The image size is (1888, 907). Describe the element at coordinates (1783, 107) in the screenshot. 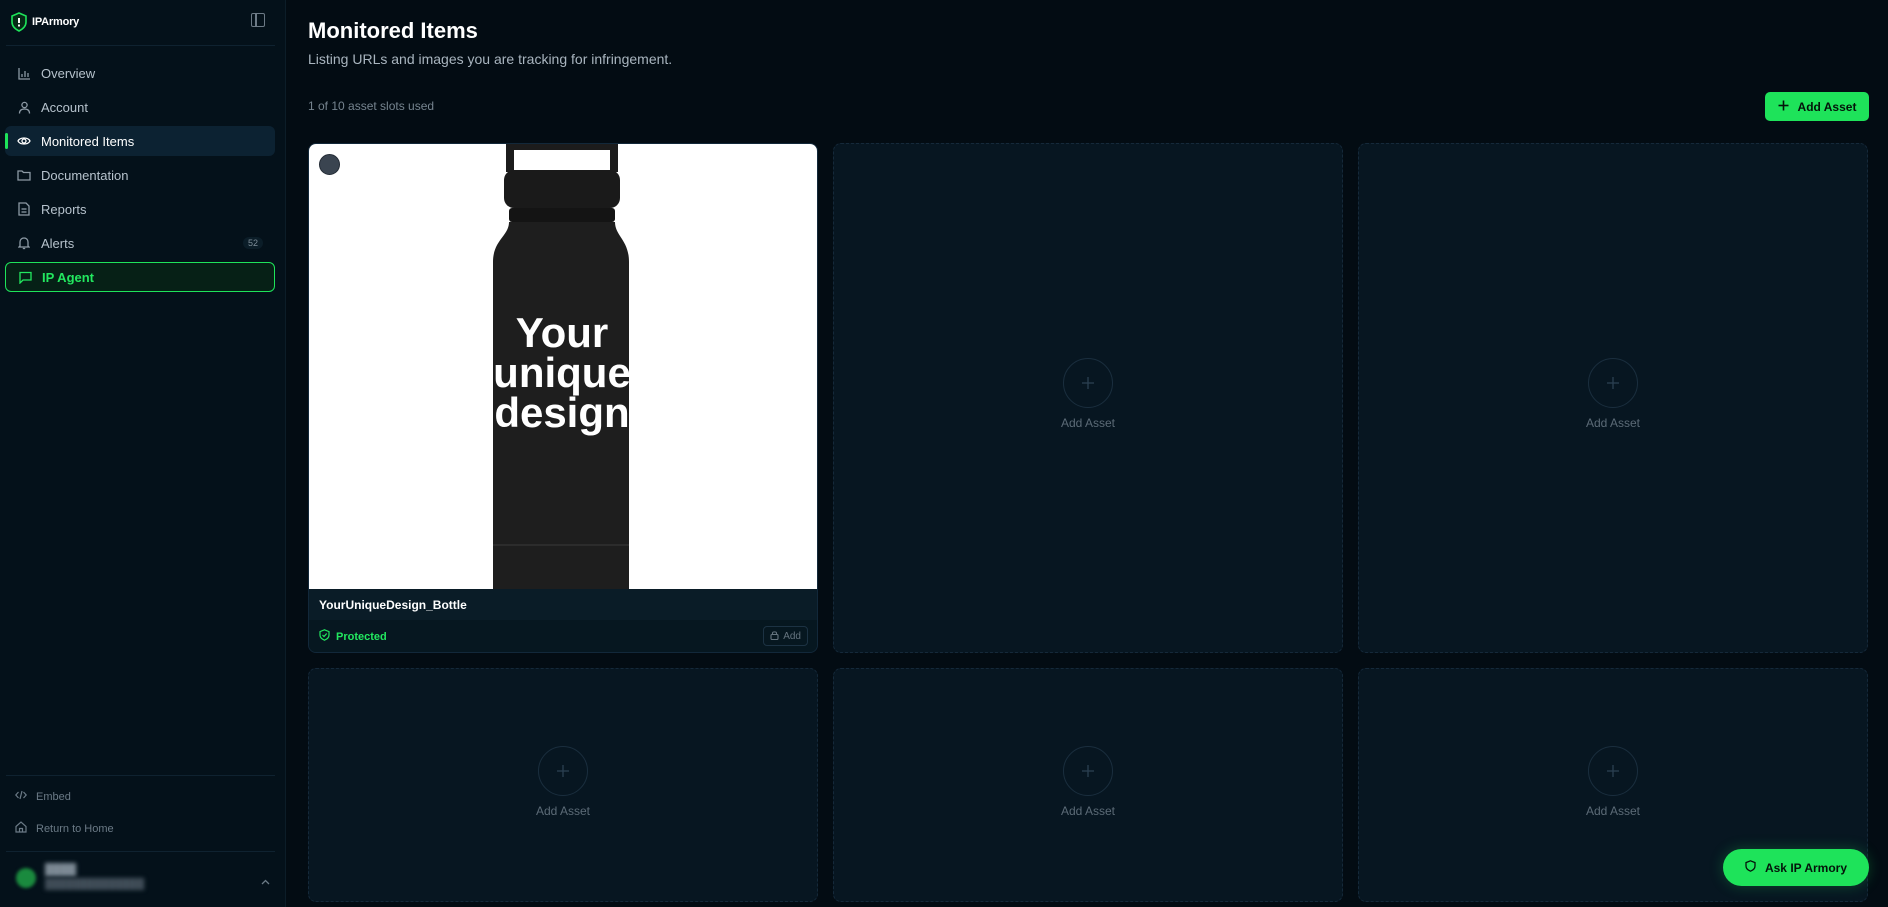

I see `plus-icon` at that location.